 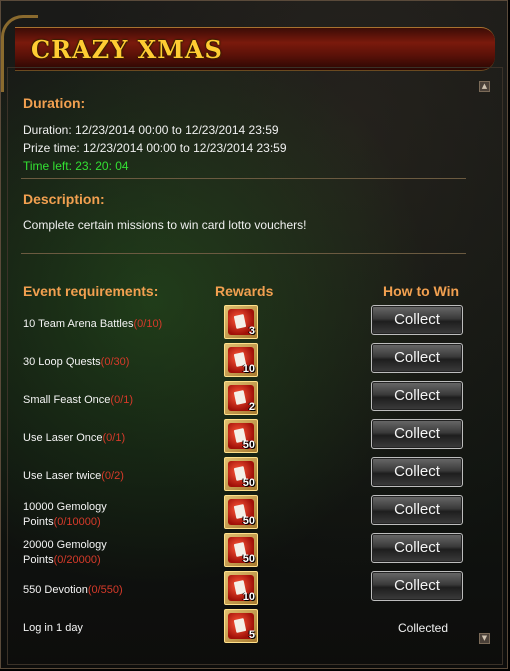 What do you see at coordinates (251, 331) in the screenshot?
I see `reward-quantity: 3` at bounding box center [251, 331].